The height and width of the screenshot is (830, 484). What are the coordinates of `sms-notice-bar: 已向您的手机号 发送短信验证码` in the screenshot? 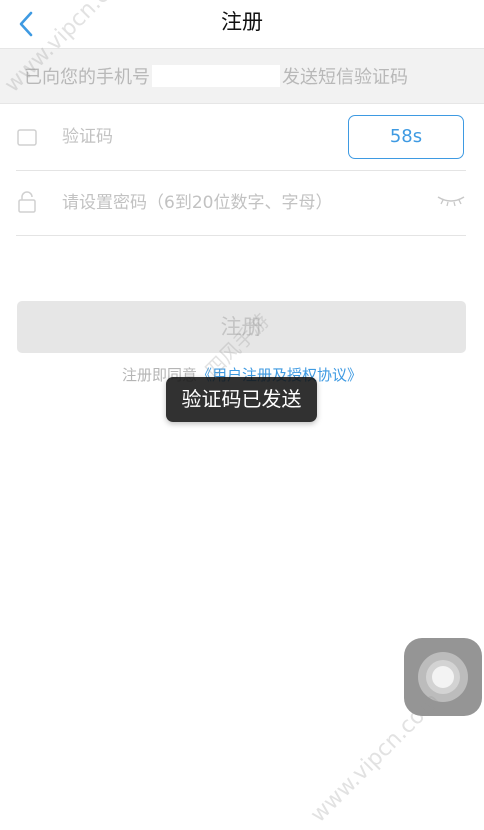 It's located at (242, 76).